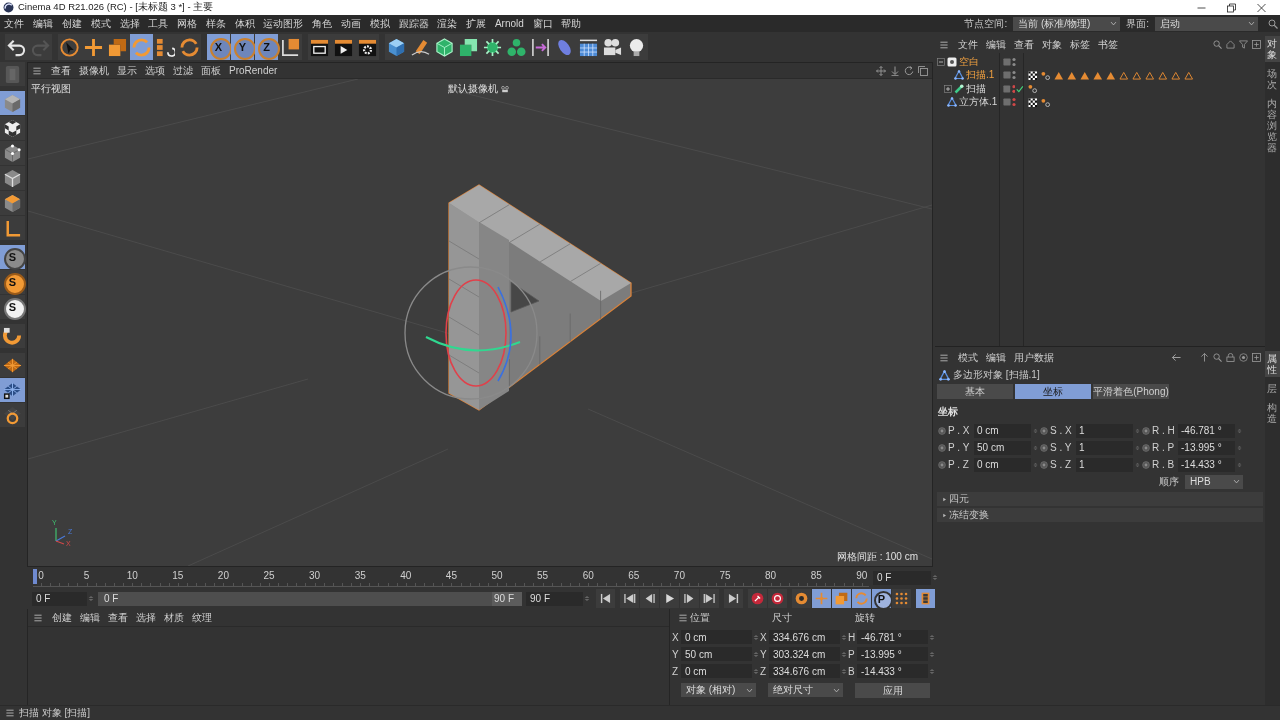 The image size is (1280, 720). I want to click on next-key-button, so click(709, 598).